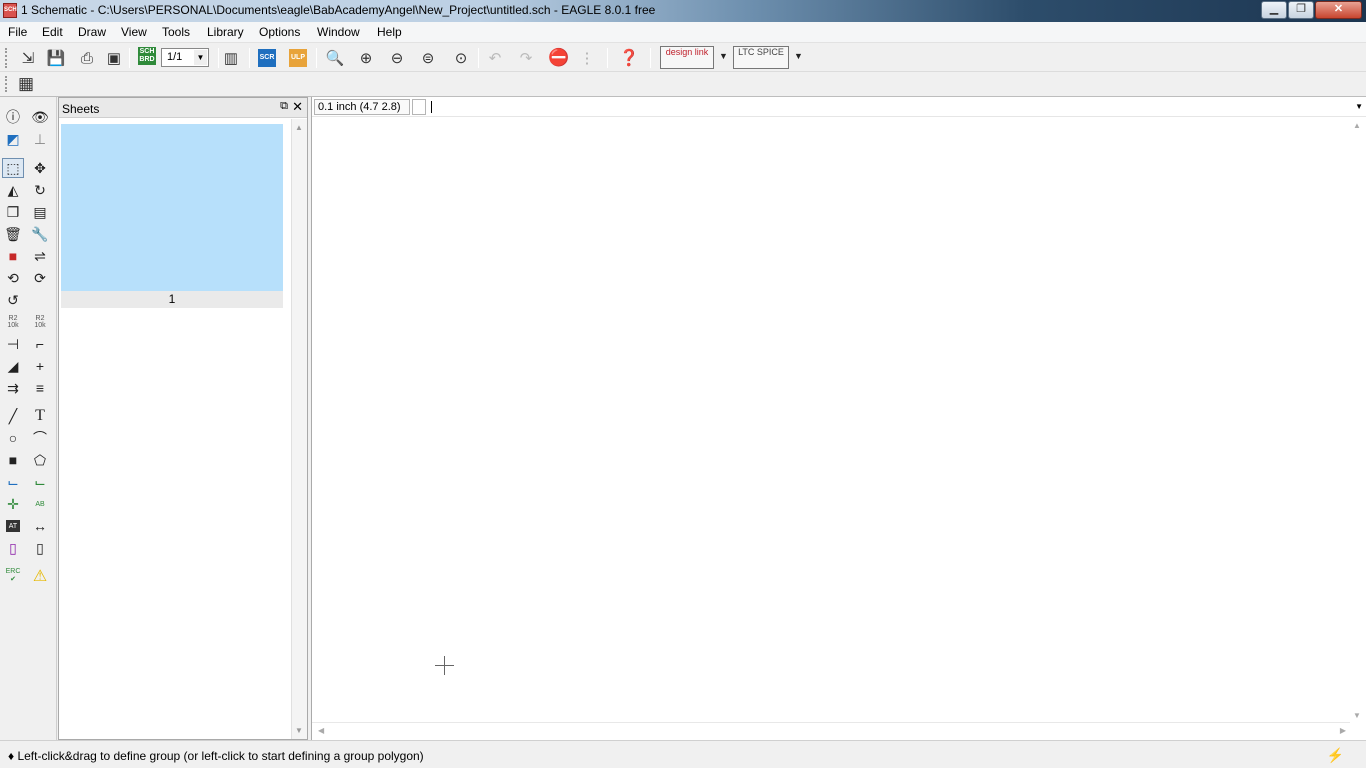 Image resolution: width=1366 pixels, height=768 pixels. What do you see at coordinates (299, 429) in the screenshot?
I see `sheets-scrollbar: ▲ ▼` at bounding box center [299, 429].